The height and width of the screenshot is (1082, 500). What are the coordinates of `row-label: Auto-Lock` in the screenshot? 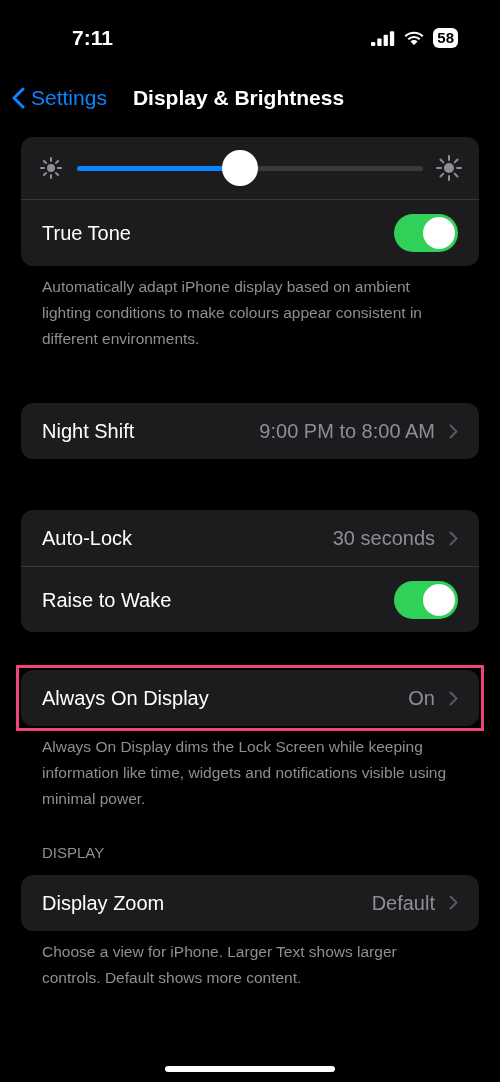 It's located at (87, 538).